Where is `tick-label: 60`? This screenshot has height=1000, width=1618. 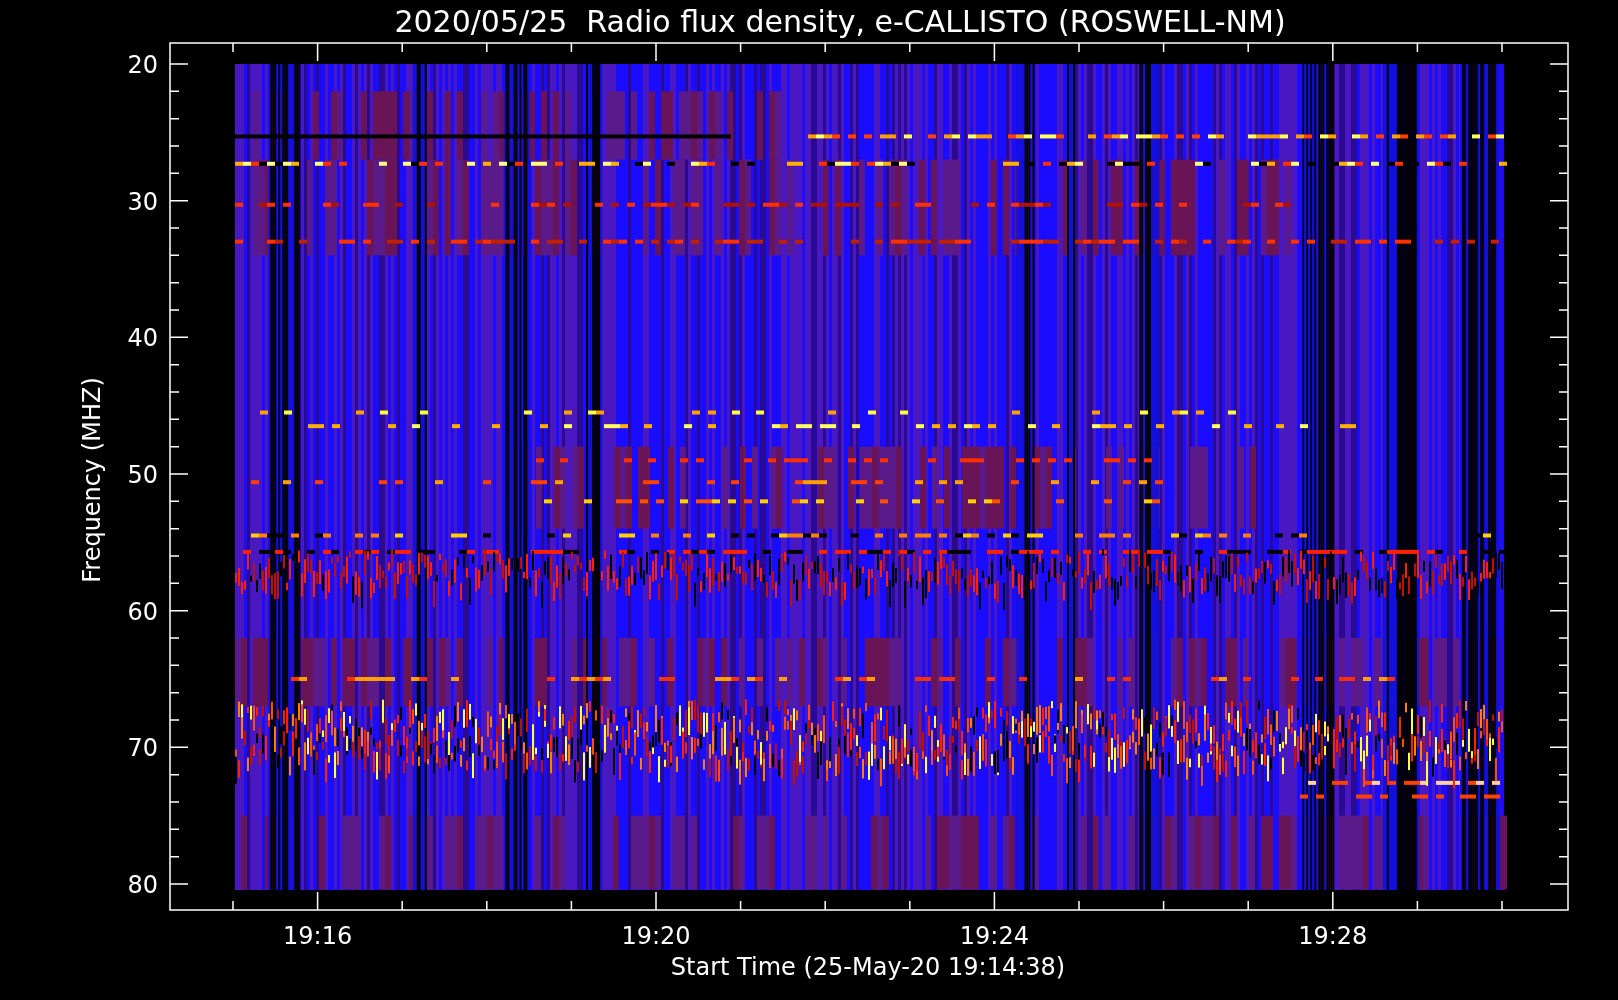
tick-label: 60 is located at coordinates (142, 611).